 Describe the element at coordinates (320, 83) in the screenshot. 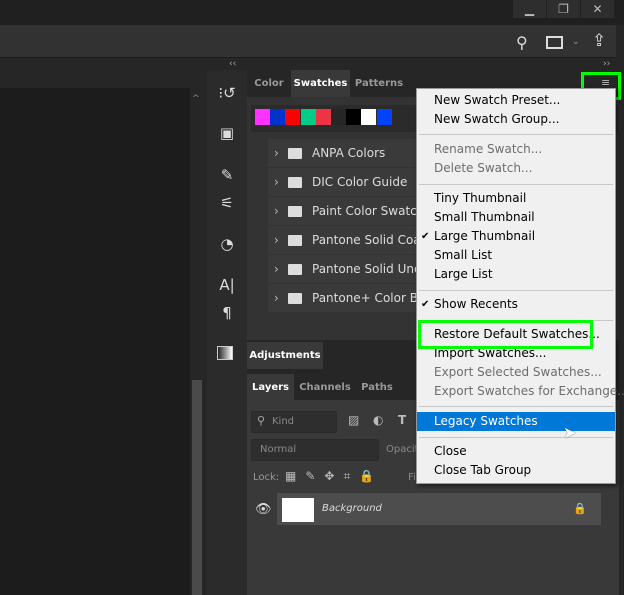

I see `tab-swatches: Swatches` at that location.